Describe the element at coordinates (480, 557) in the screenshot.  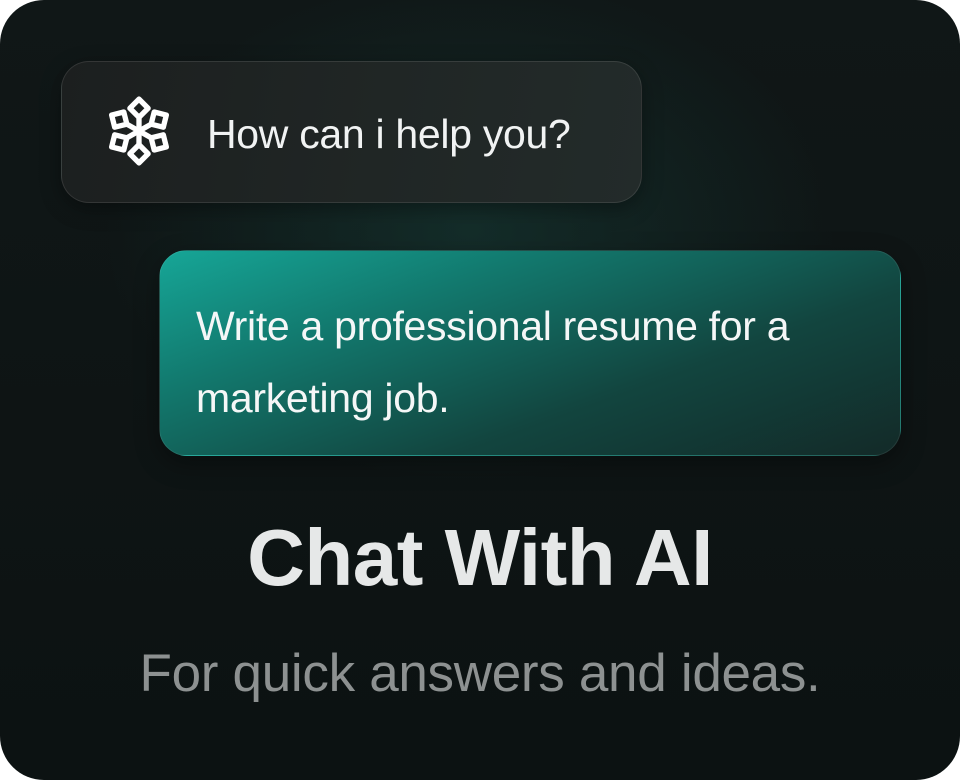
I see `page-title: Chat With AI` at that location.